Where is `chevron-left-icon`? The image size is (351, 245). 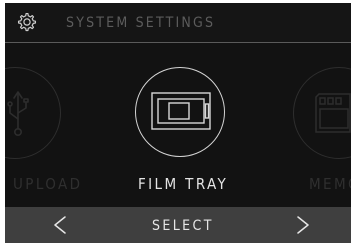 chevron-left-icon is located at coordinates (60, 225).